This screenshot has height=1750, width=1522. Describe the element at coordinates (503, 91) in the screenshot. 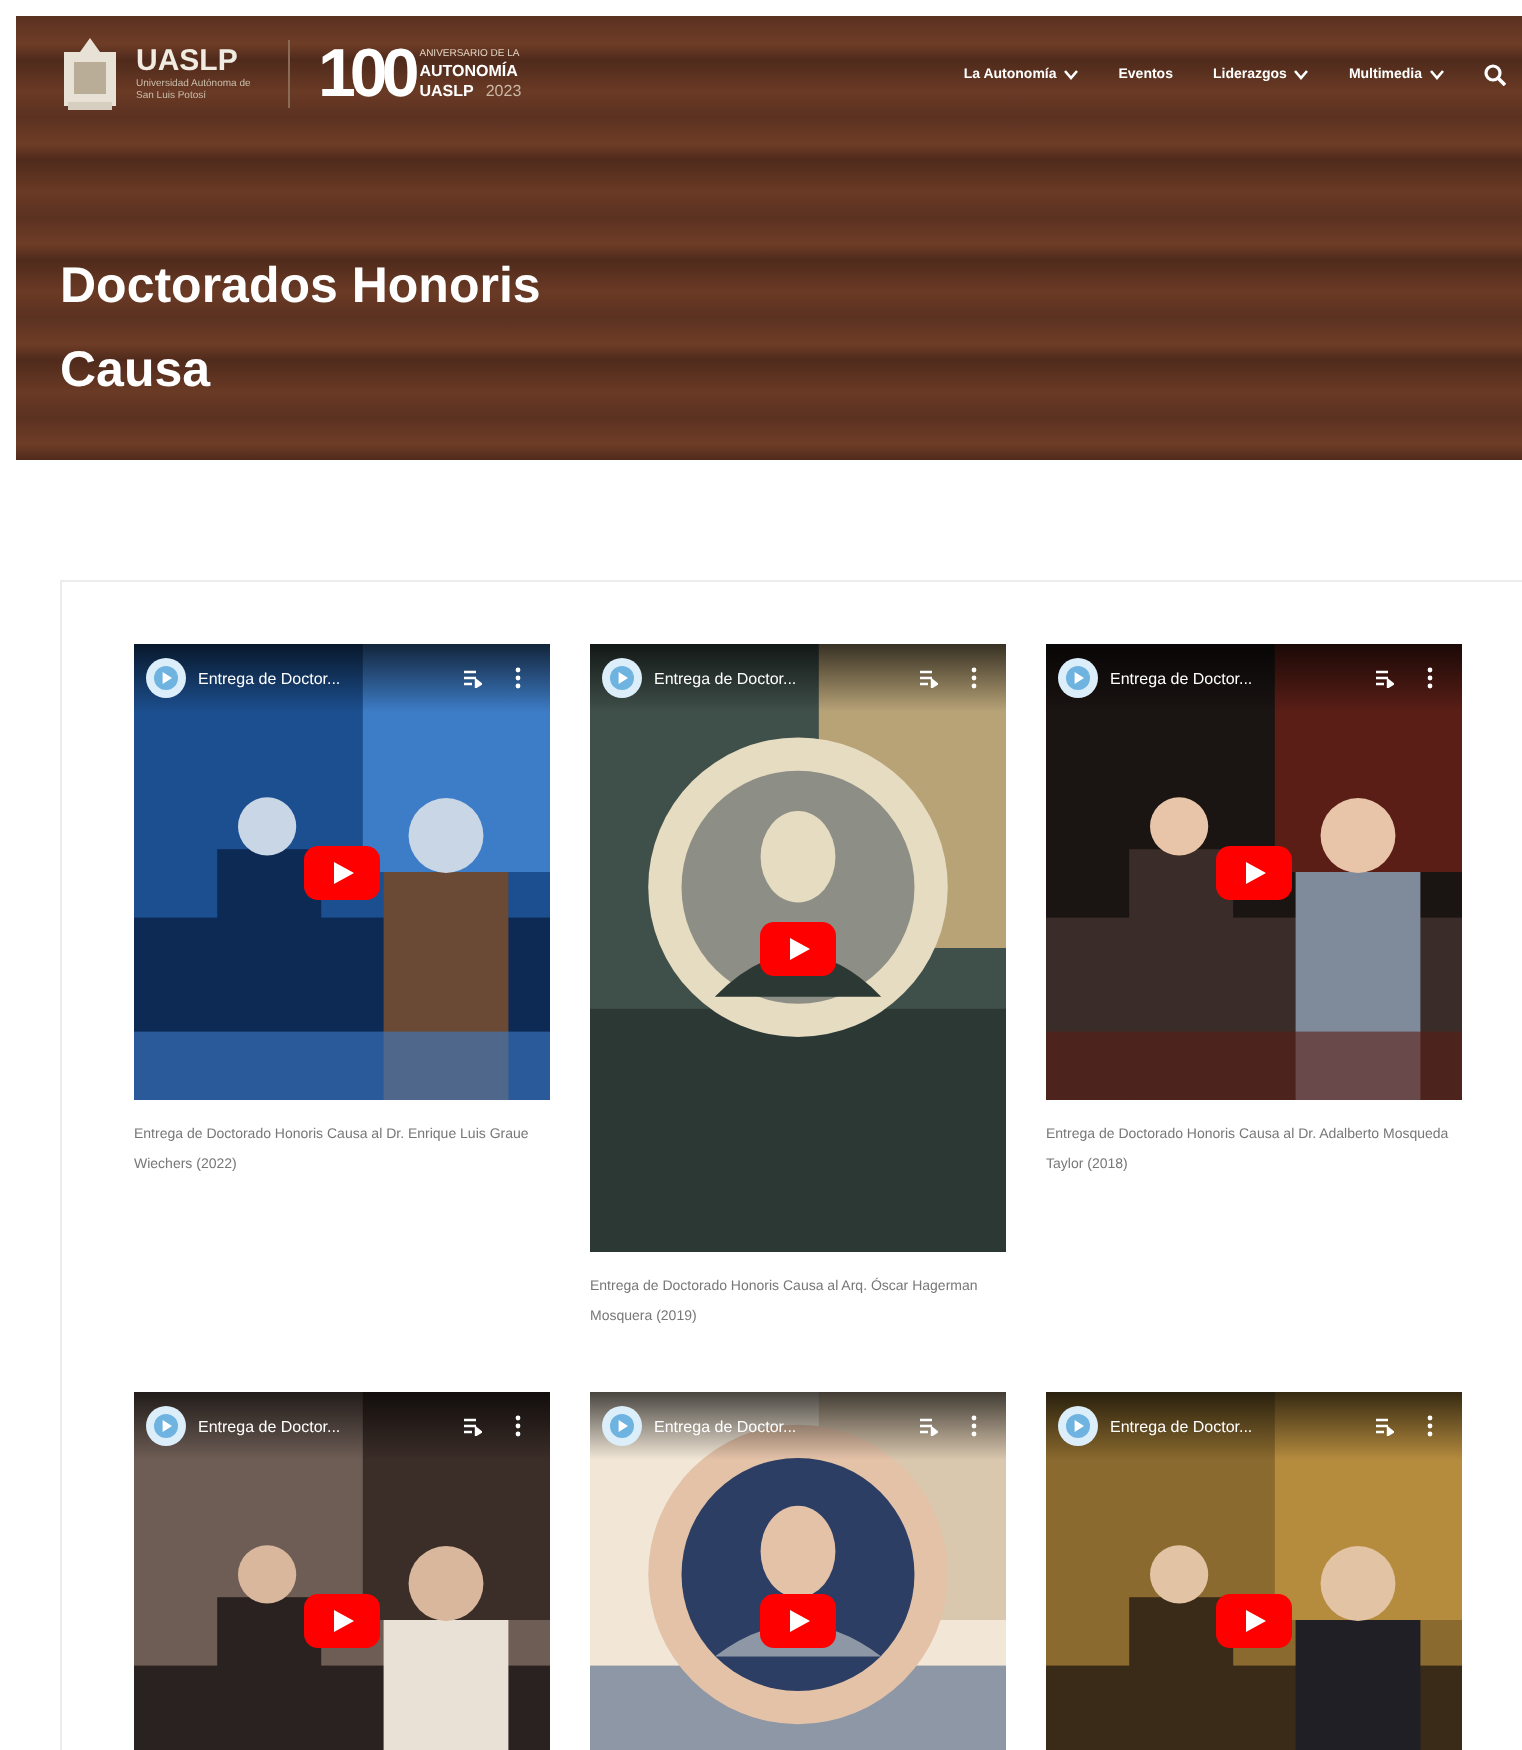

I see `anniversary-year: 2023` at that location.